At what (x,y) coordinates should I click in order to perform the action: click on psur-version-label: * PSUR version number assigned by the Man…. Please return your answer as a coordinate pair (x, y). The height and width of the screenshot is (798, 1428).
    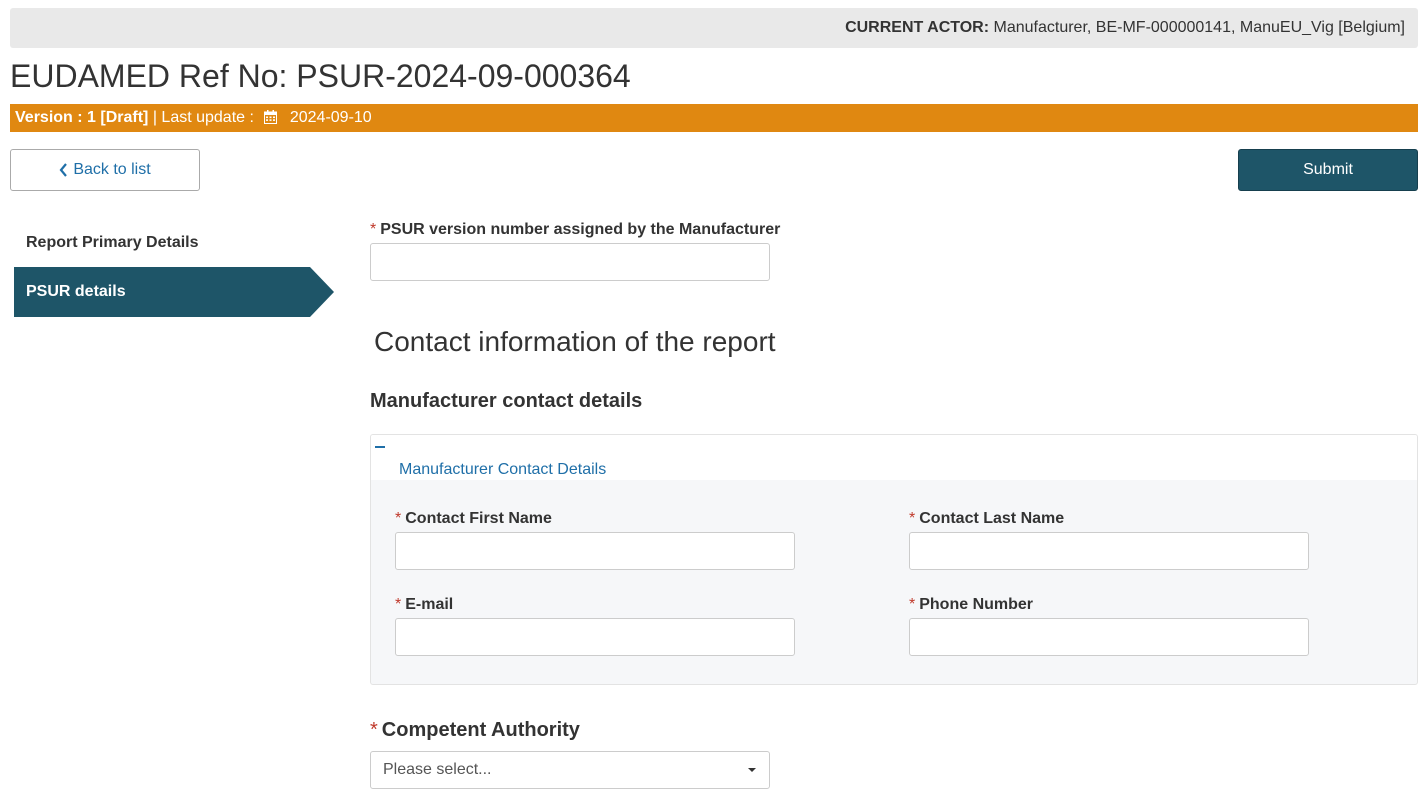
    Looking at the image, I should click on (575, 229).